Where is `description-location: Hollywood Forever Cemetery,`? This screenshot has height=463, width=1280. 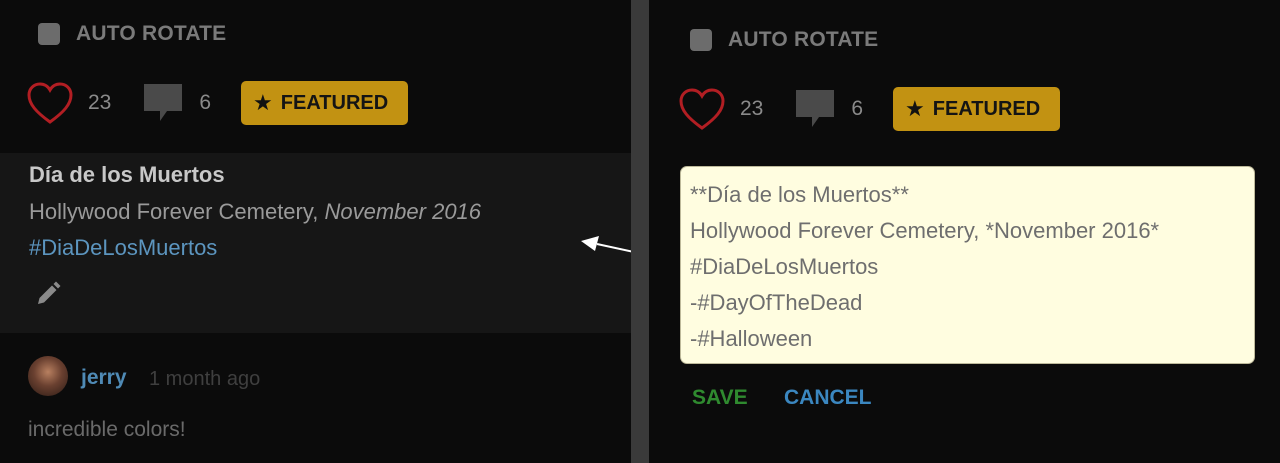 description-location: Hollywood Forever Cemetery, is located at coordinates (174, 211).